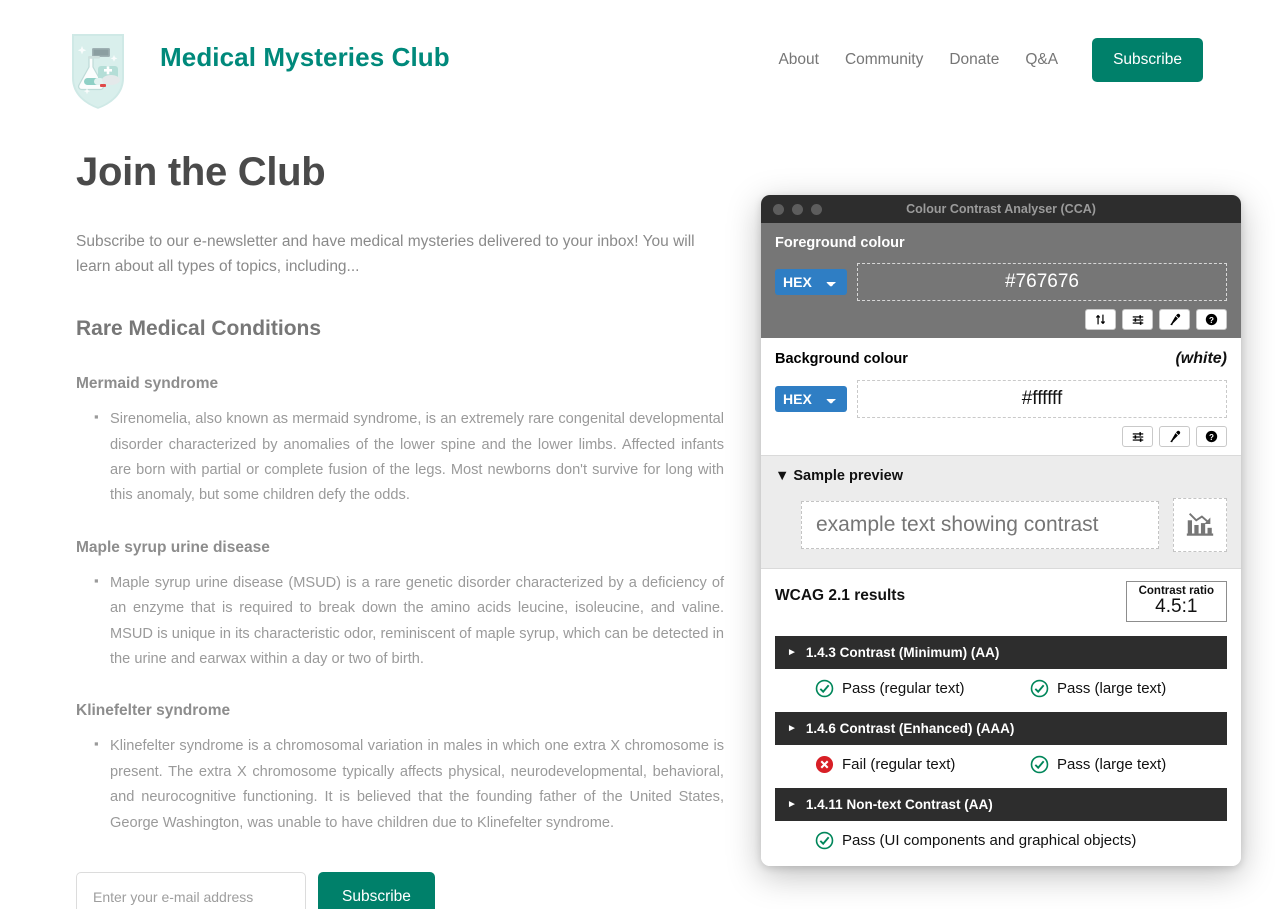 This screenshot has height=909, width=1275. What do you see at coordinates (980, 525) in the screenshot?
I see `sample-text: example text showing contrast` at bounding box center [980, 525].